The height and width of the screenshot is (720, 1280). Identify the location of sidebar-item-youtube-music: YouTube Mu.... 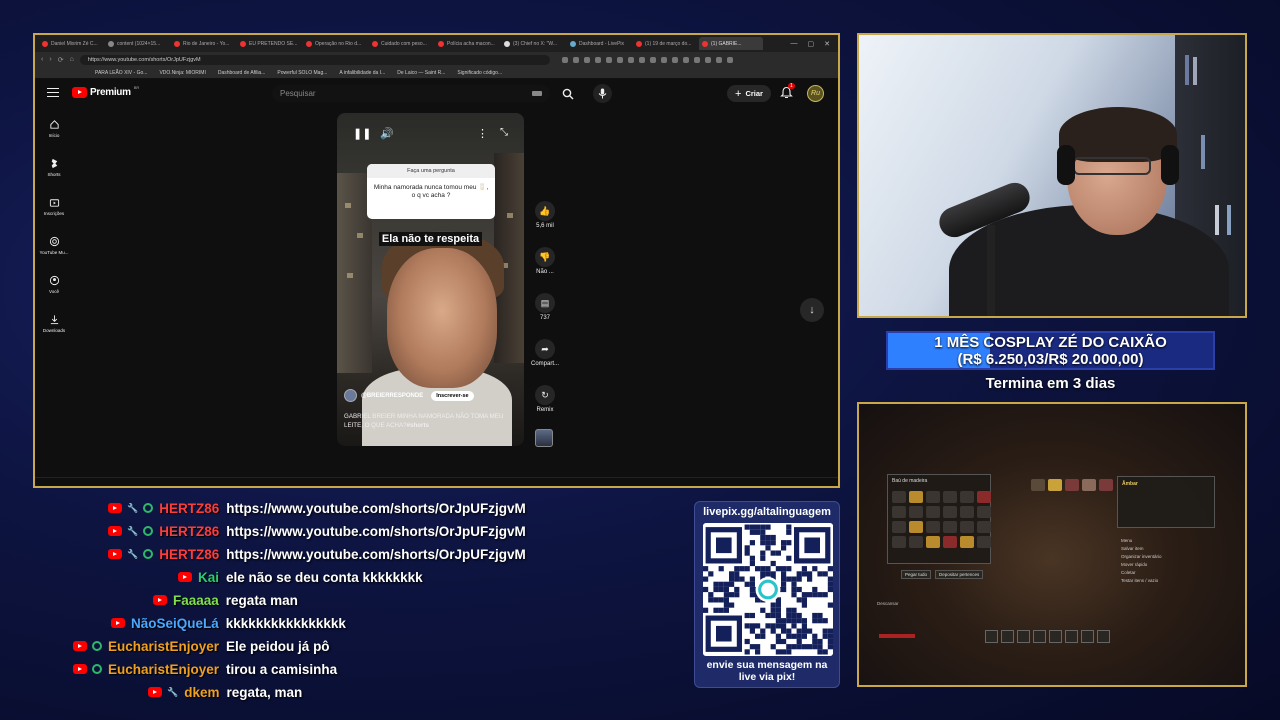
(54, 255).